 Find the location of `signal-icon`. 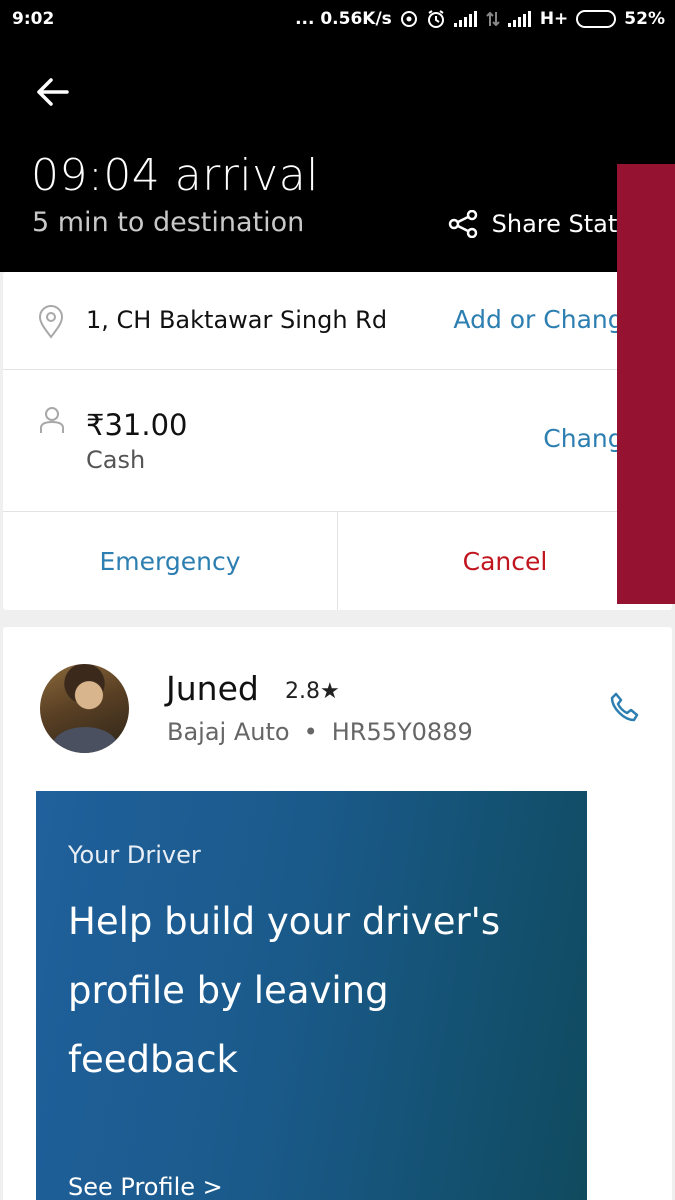

signal-icon is located at coordinates (465, 19).